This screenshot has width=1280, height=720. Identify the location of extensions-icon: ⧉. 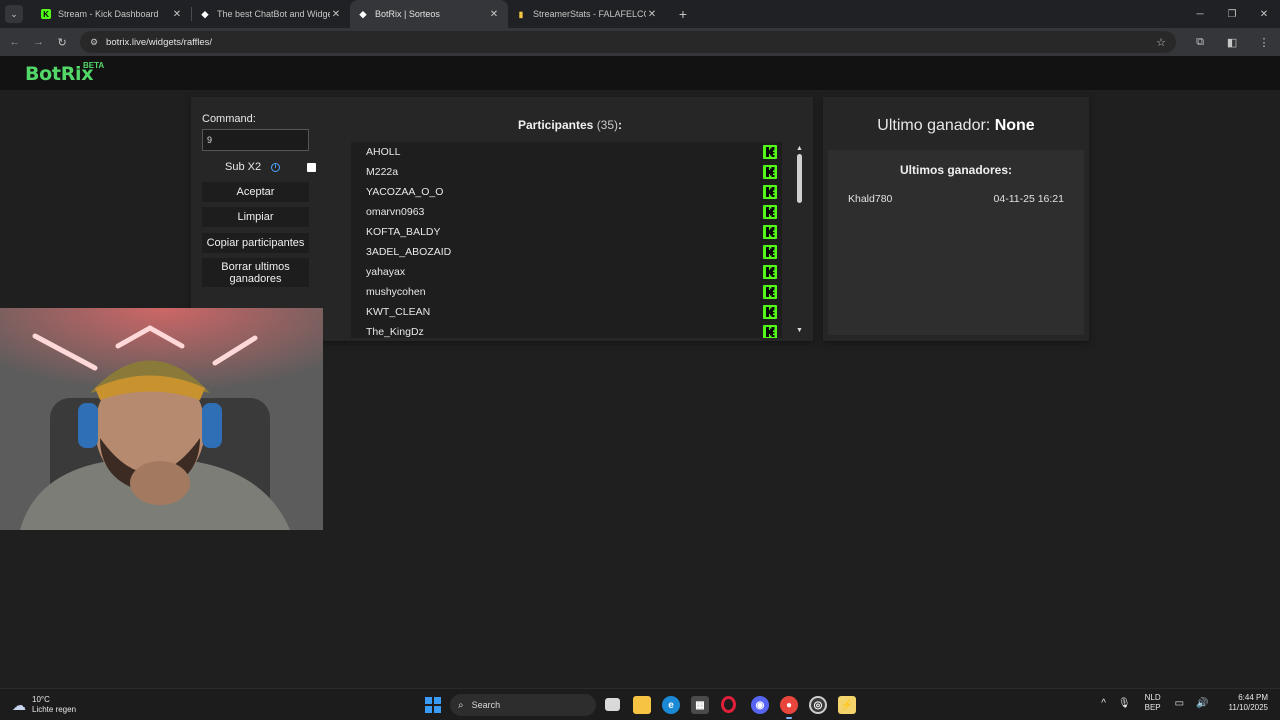
(1200, 42).